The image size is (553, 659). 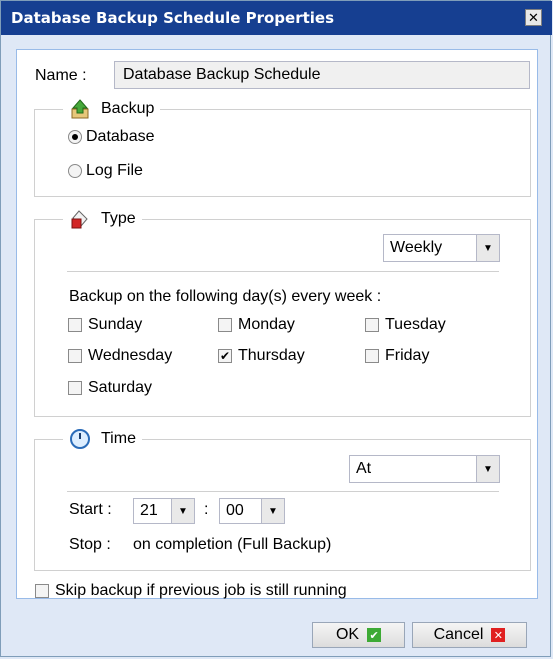 I want to click on time-legend: Time, so click(x=102, y=439).